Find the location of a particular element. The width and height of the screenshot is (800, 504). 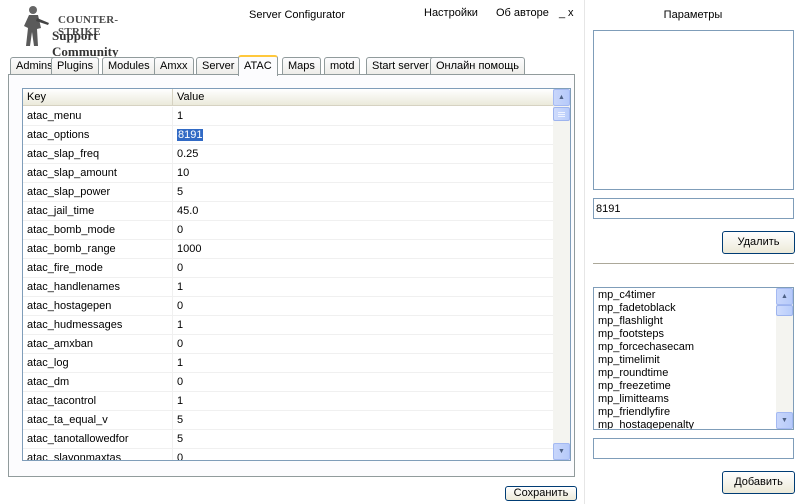

list-item: mp_freezetime is located at coordinates (685, 386).